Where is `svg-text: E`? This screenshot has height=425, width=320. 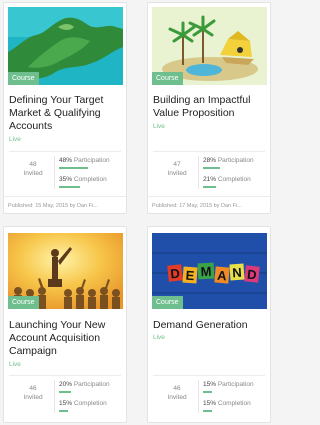 svg-text: E is located at coordinates (190, 276).